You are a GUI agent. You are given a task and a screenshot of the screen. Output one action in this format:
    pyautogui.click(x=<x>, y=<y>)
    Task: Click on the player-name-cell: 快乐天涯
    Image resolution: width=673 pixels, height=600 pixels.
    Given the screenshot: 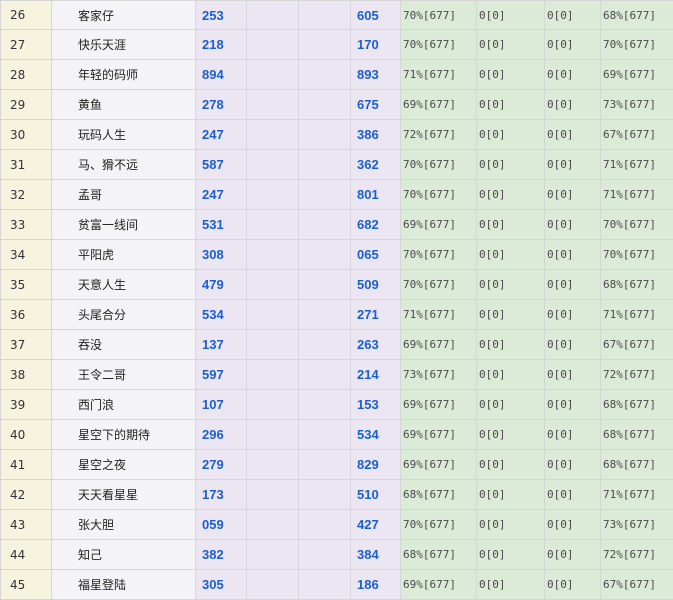 What is the action you would take?
    pyautogui.click(x=123, y=44)
    